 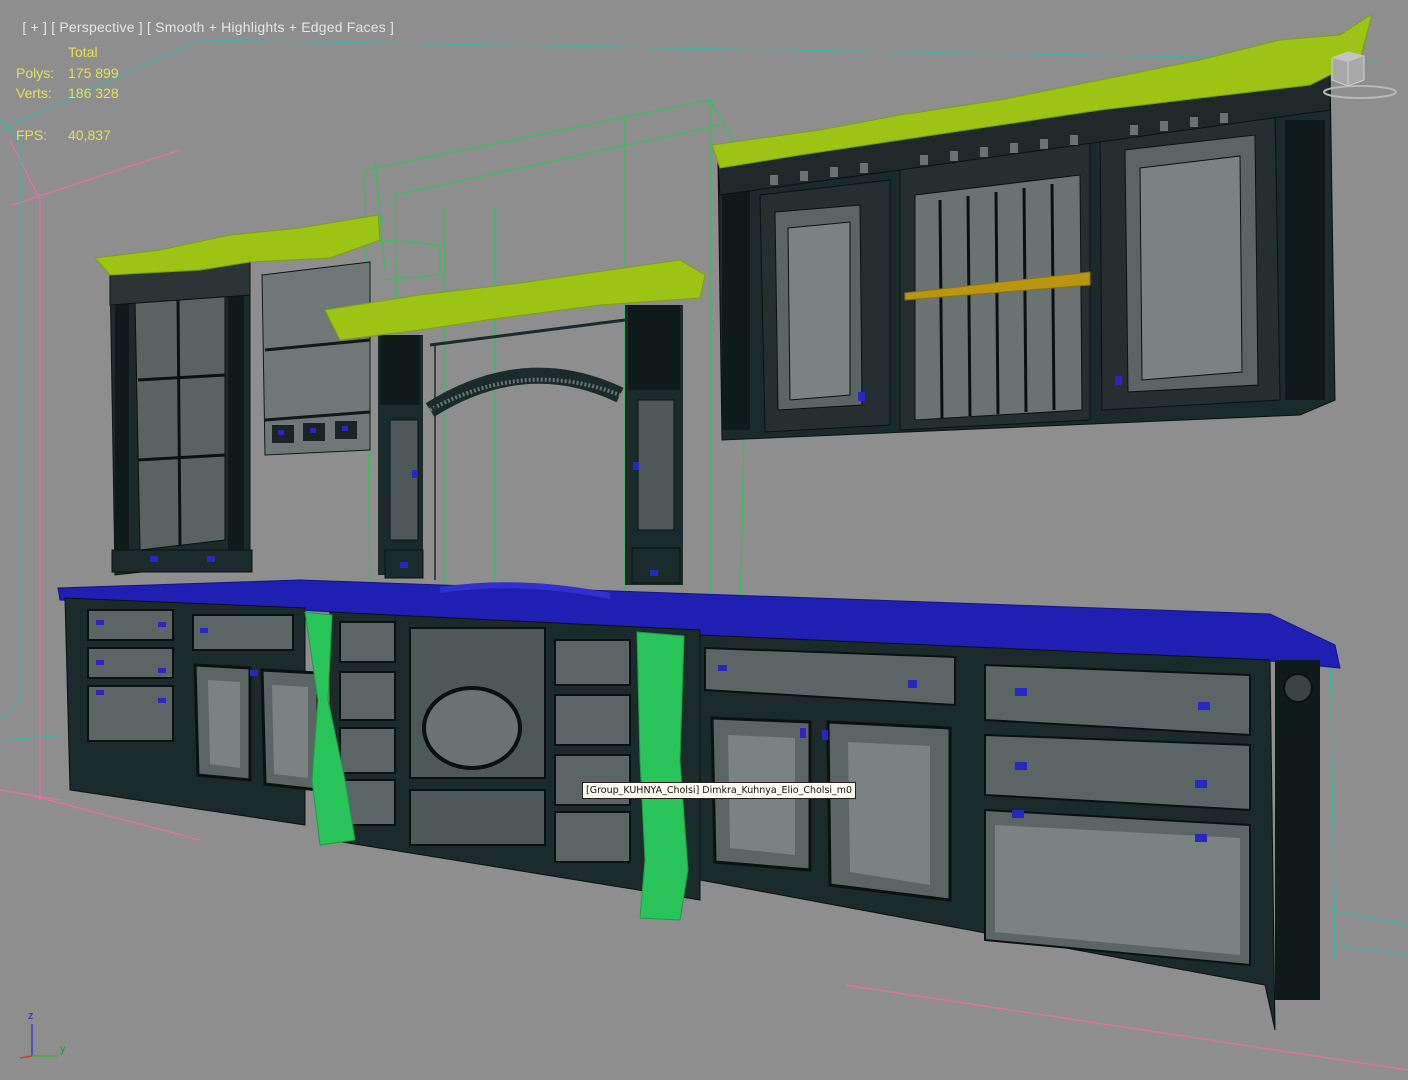 What do you see at coordinates (83, 52) in the screenshot?
I see `stats-header: Total` at bounding box center [83, 52].